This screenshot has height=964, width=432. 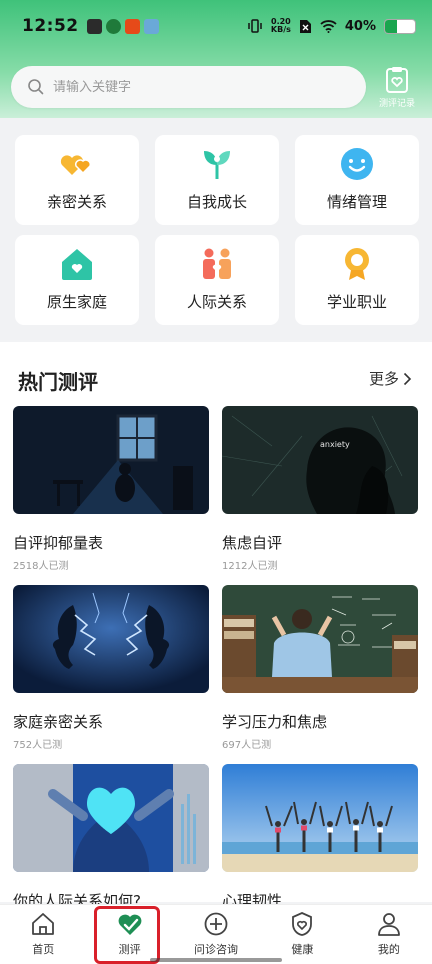 I want to click on quiz-card: 家庭亲密关系 752人已测, so click(x=111, y=668).